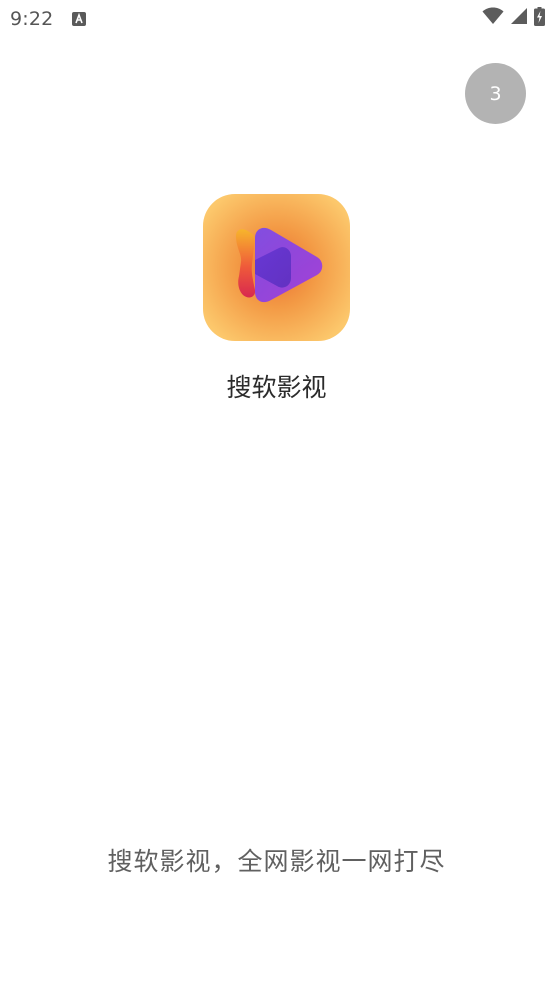 The width and height of the screenshot is (553, 984). I want to click on wifi-icon, so click(493, 18).